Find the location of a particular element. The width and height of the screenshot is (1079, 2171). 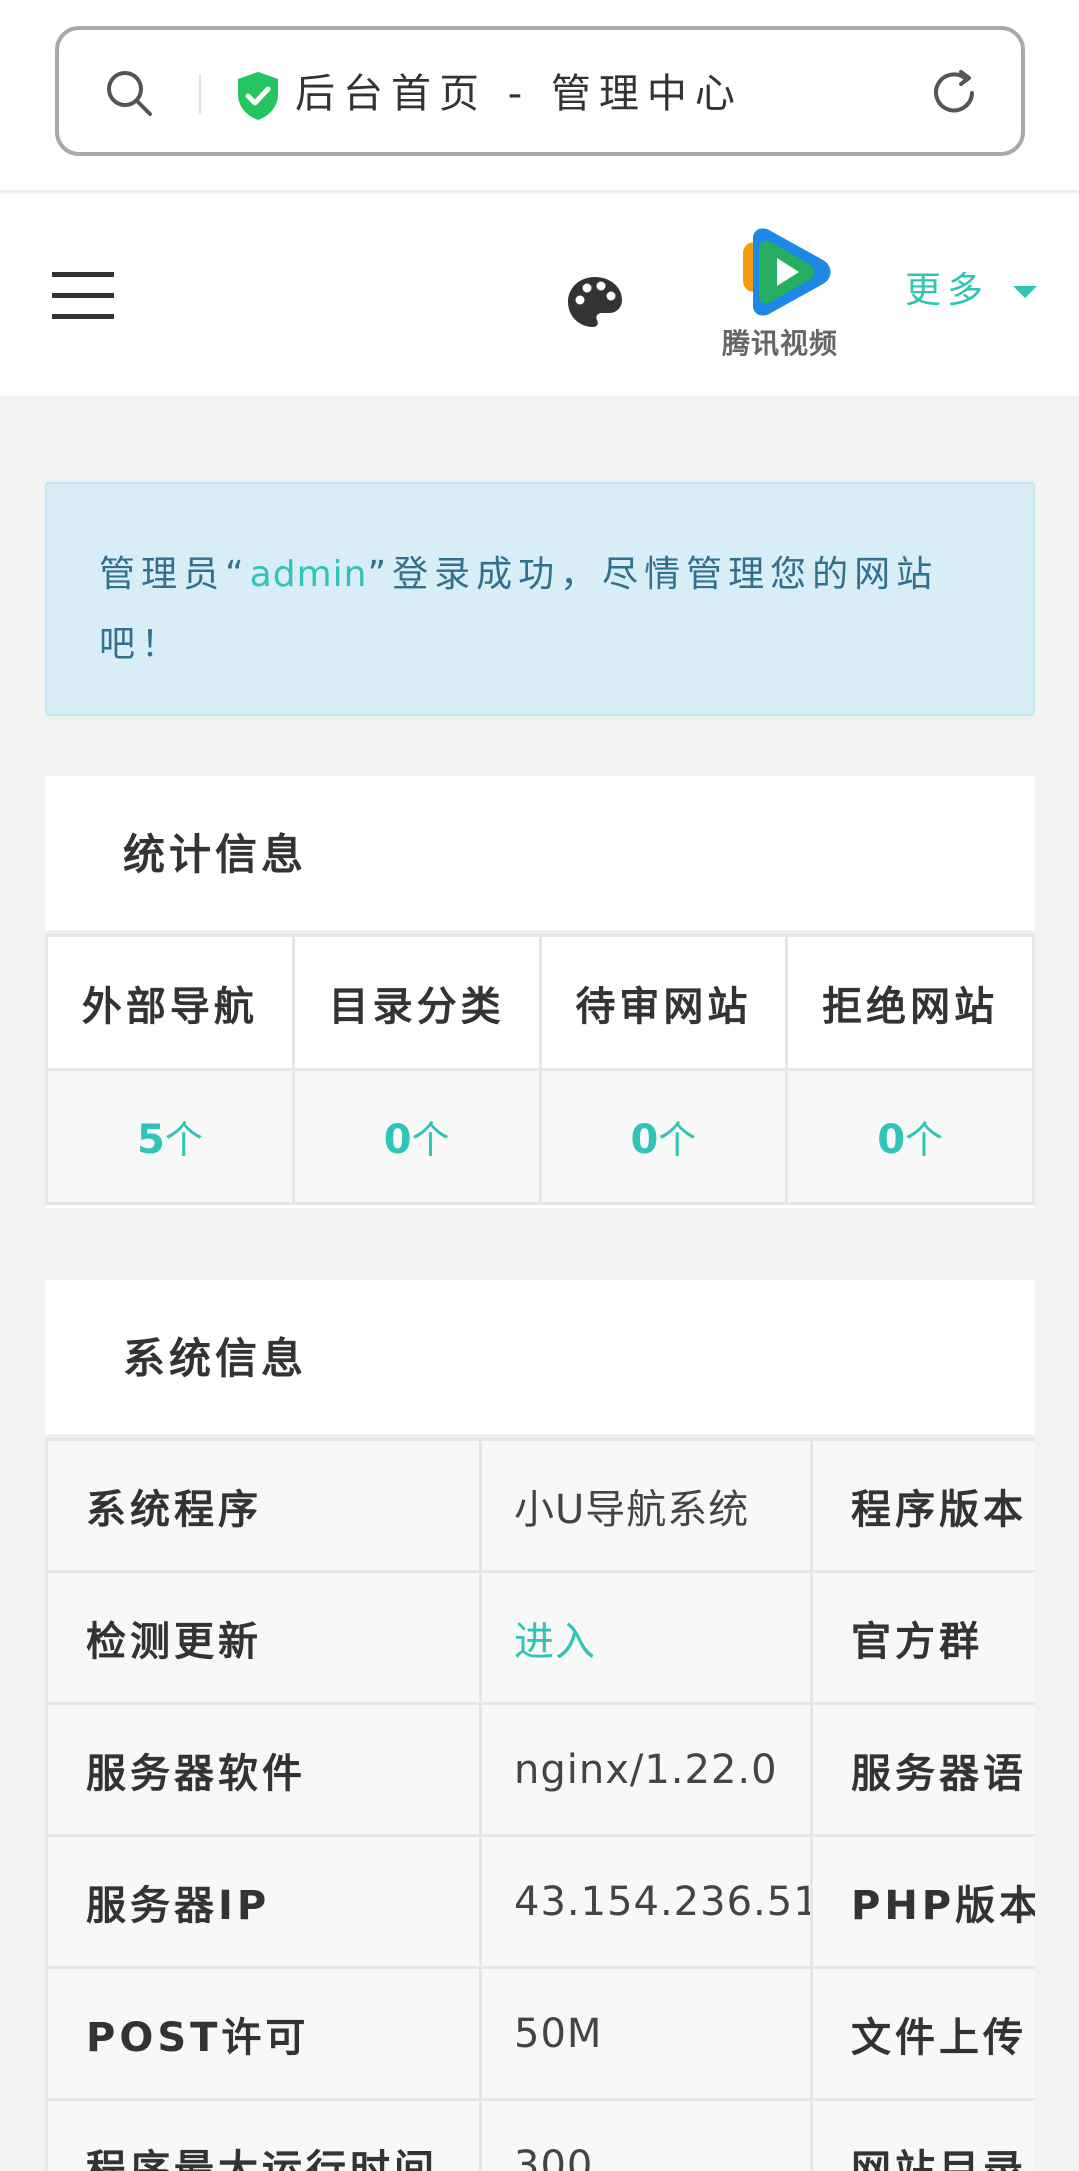

table-key: 服务器软件 is located at coordinates (263, 1769).